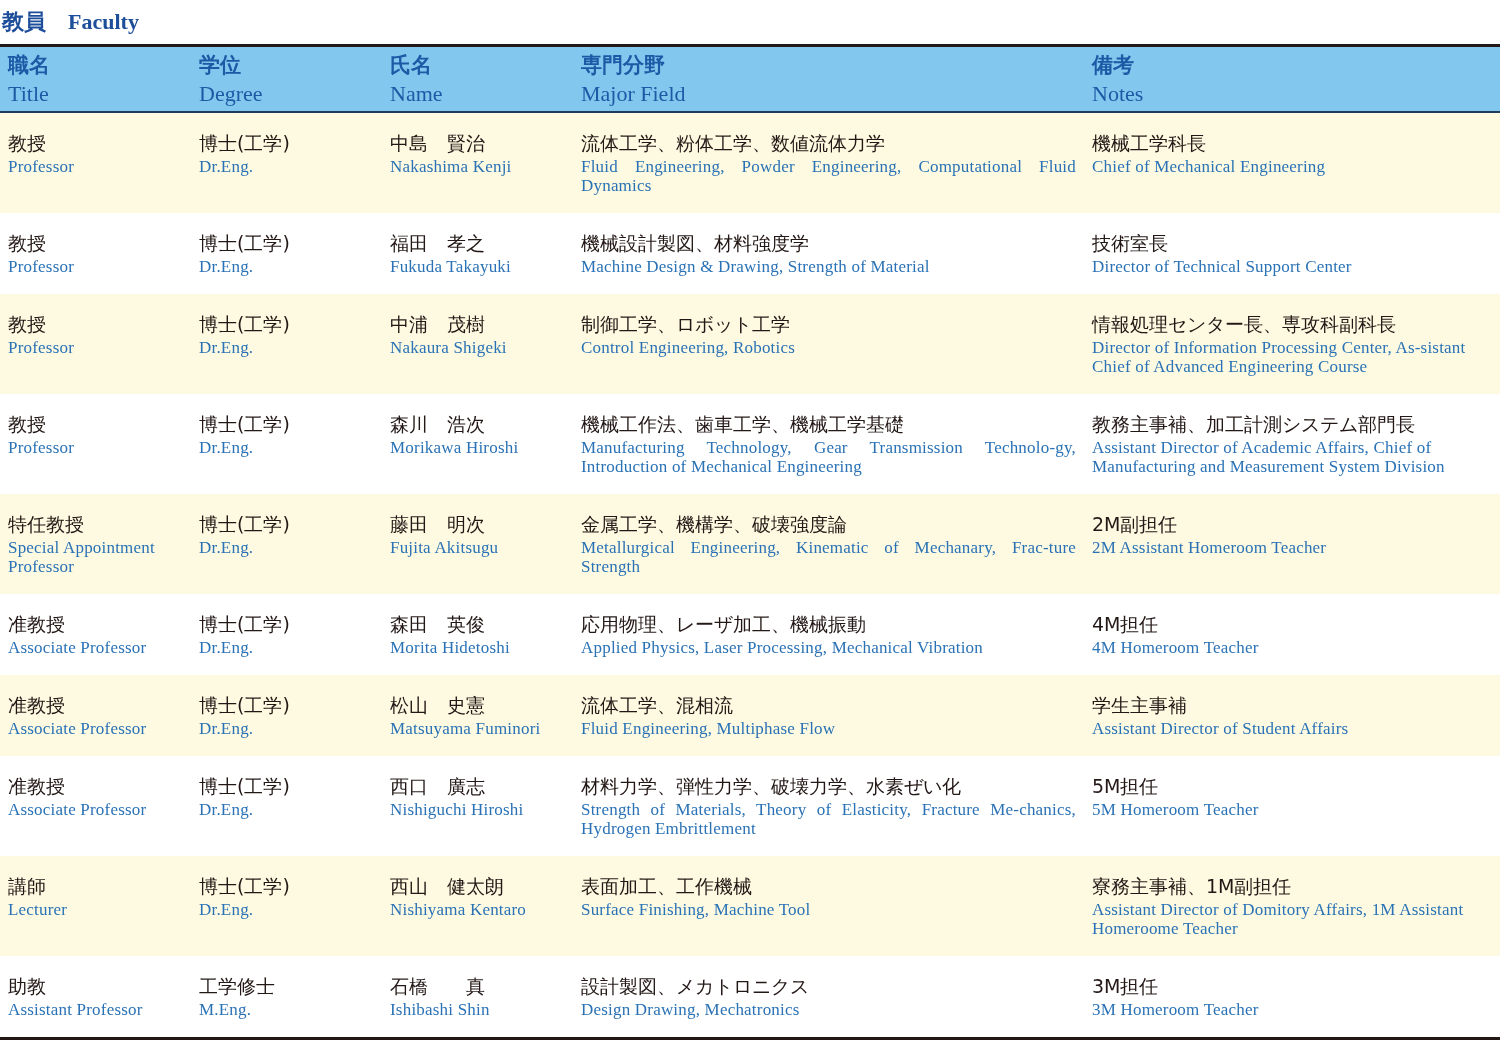 The height and width of the screenshot is (1040, 1500). I want to click on cell-translation: Nakashima Kenji, so click(451, 166).